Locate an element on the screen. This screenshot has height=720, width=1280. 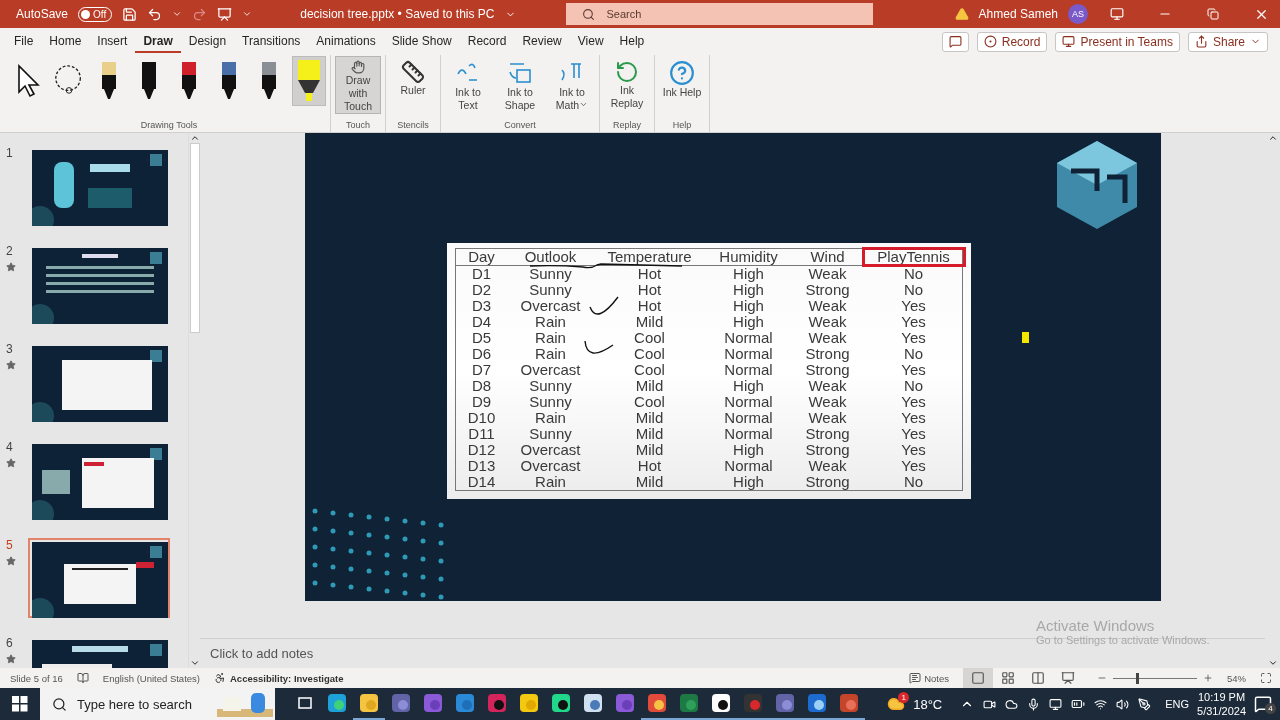
temperature: 18°C is located at coordinates (928, 704).